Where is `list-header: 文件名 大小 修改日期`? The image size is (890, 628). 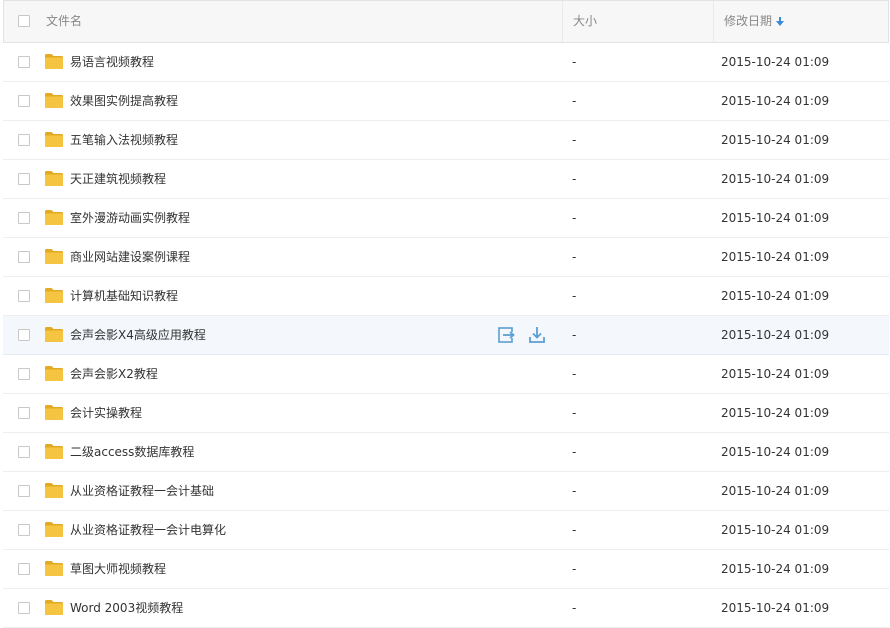 list-header: 文件名 大小 修改日期 is located at coordinates (446, 21).